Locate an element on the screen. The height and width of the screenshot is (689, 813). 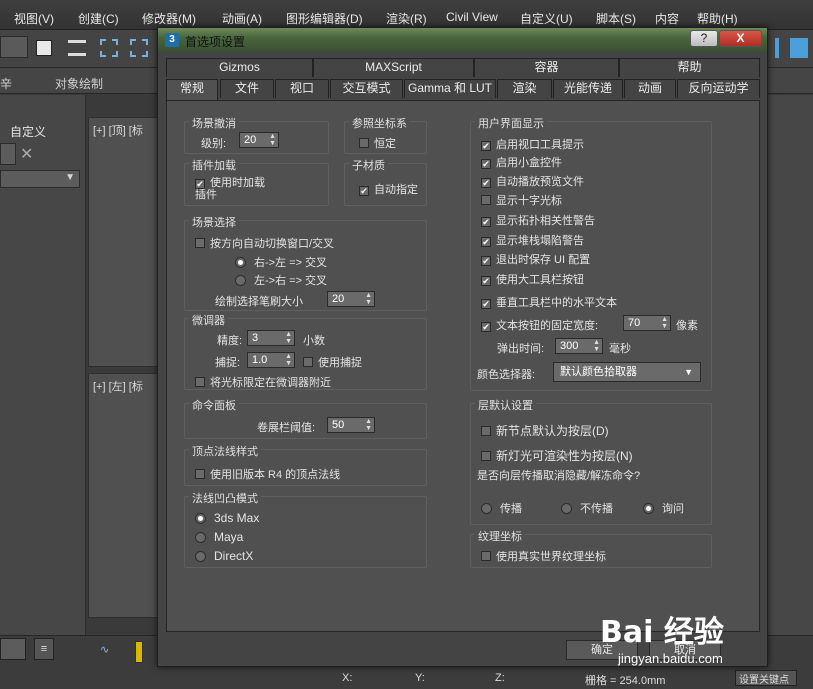
tab-containers: 容器 is located at coordinates (546, 67).